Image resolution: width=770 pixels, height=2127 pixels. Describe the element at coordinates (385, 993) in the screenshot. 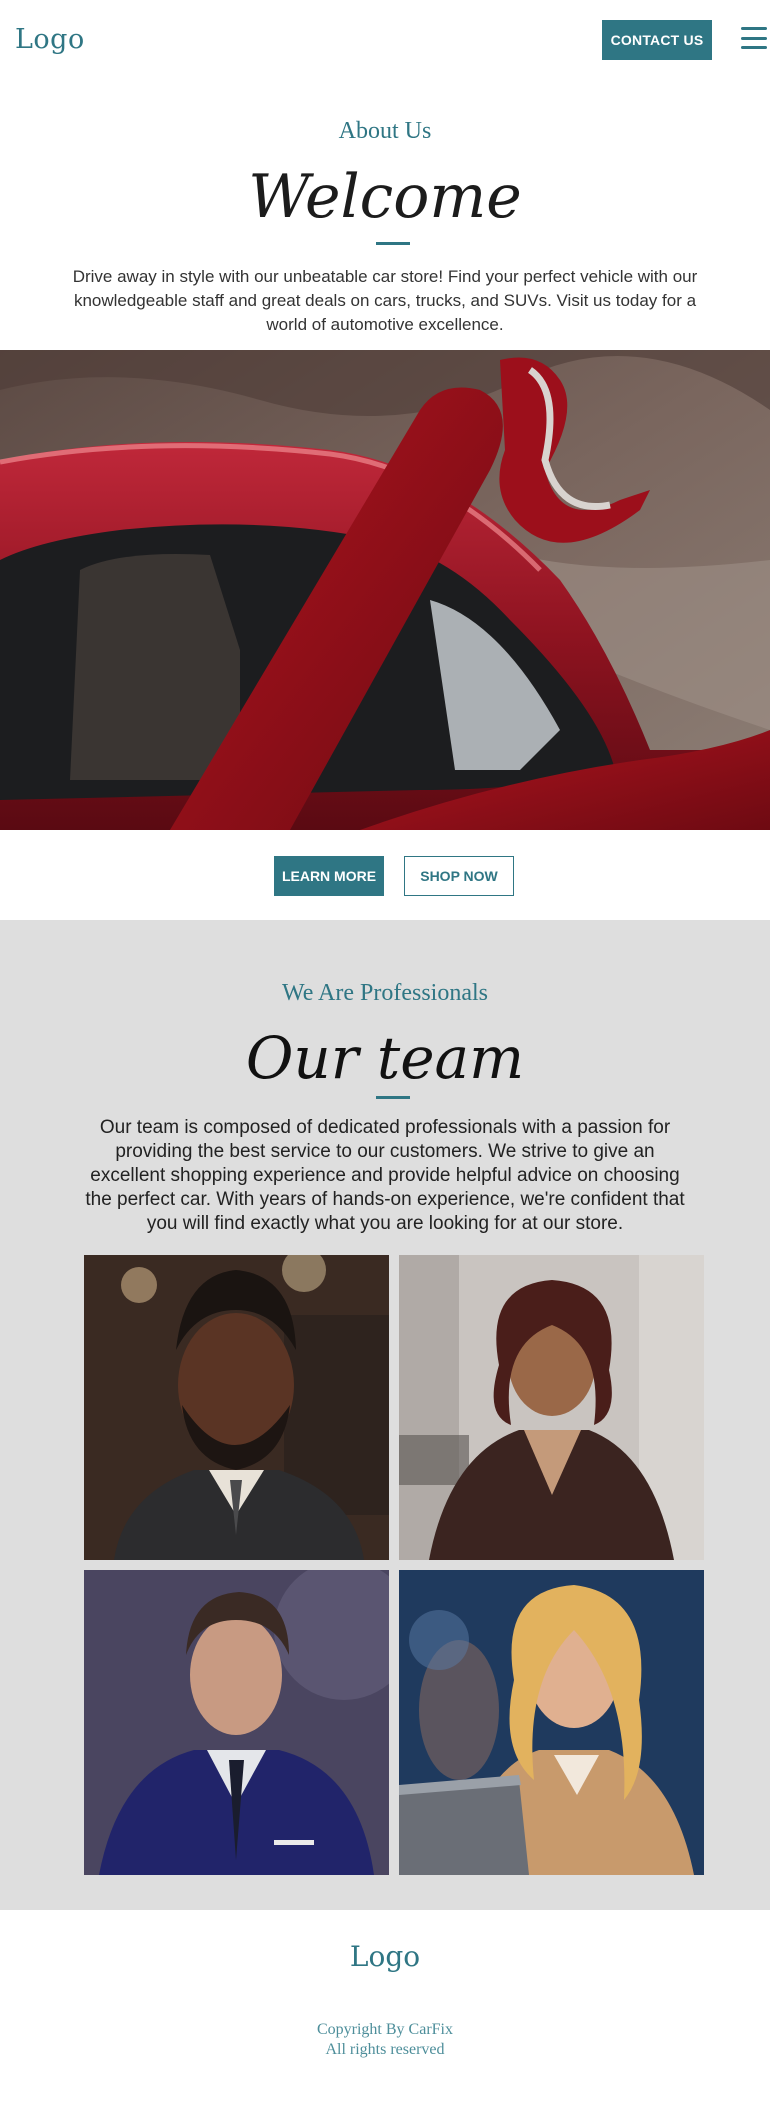

I see `professionals-eyebrow: We Are Professionals` at that location.